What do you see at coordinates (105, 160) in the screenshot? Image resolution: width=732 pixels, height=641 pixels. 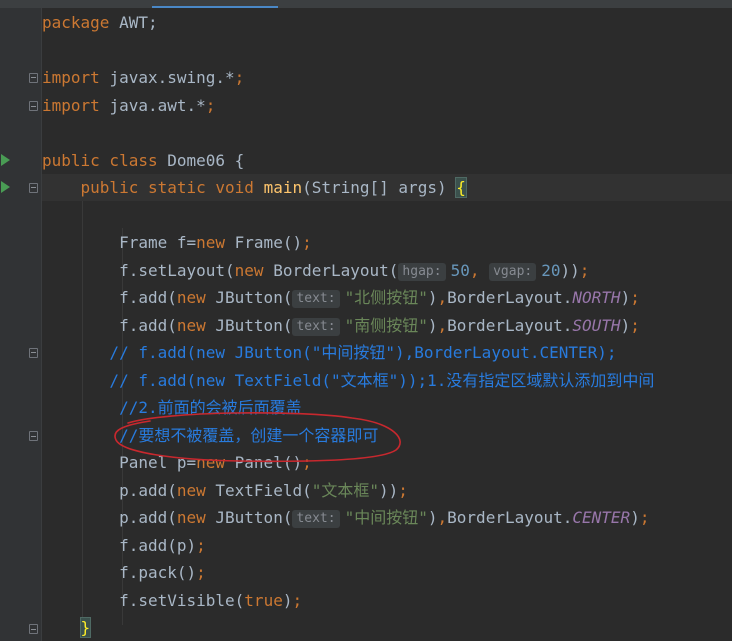 I see `code-token: public class` at bounding box center [105, 160].